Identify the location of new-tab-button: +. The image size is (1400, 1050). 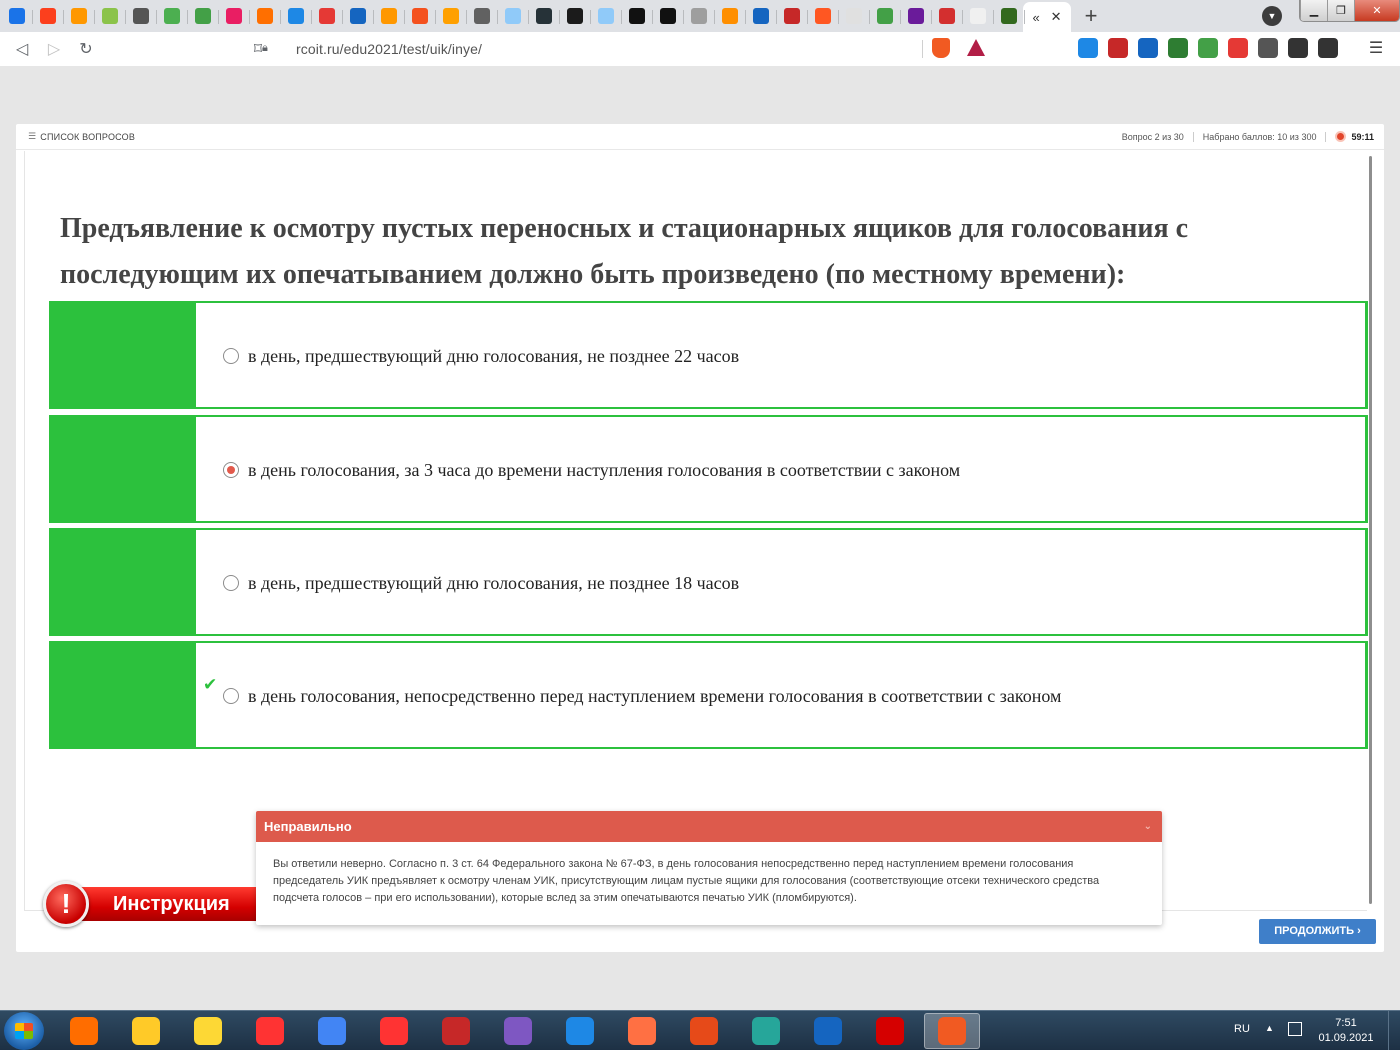
(1091, 16).